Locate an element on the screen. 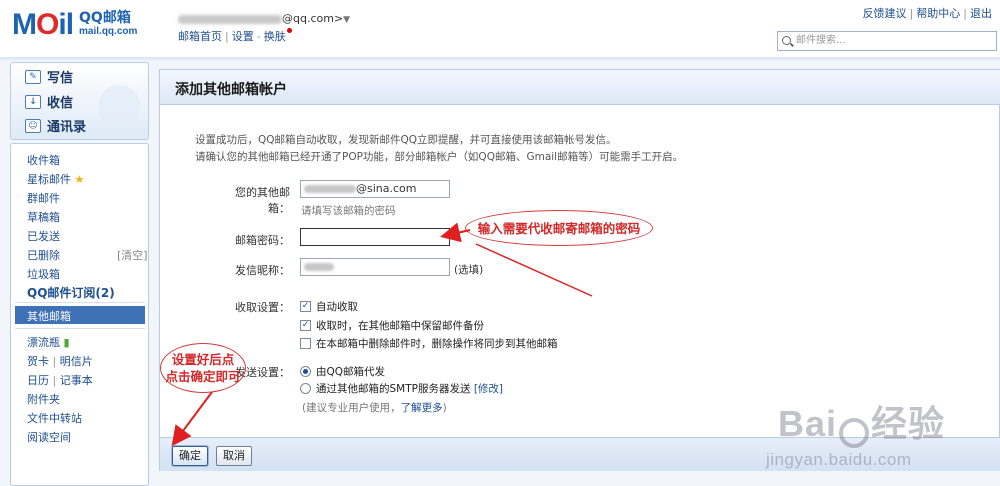 This screenshot has width=1000, height=486. password-callout: 输入需要代收邮寄邮箱的密码 is located at coordinates (559, 228).